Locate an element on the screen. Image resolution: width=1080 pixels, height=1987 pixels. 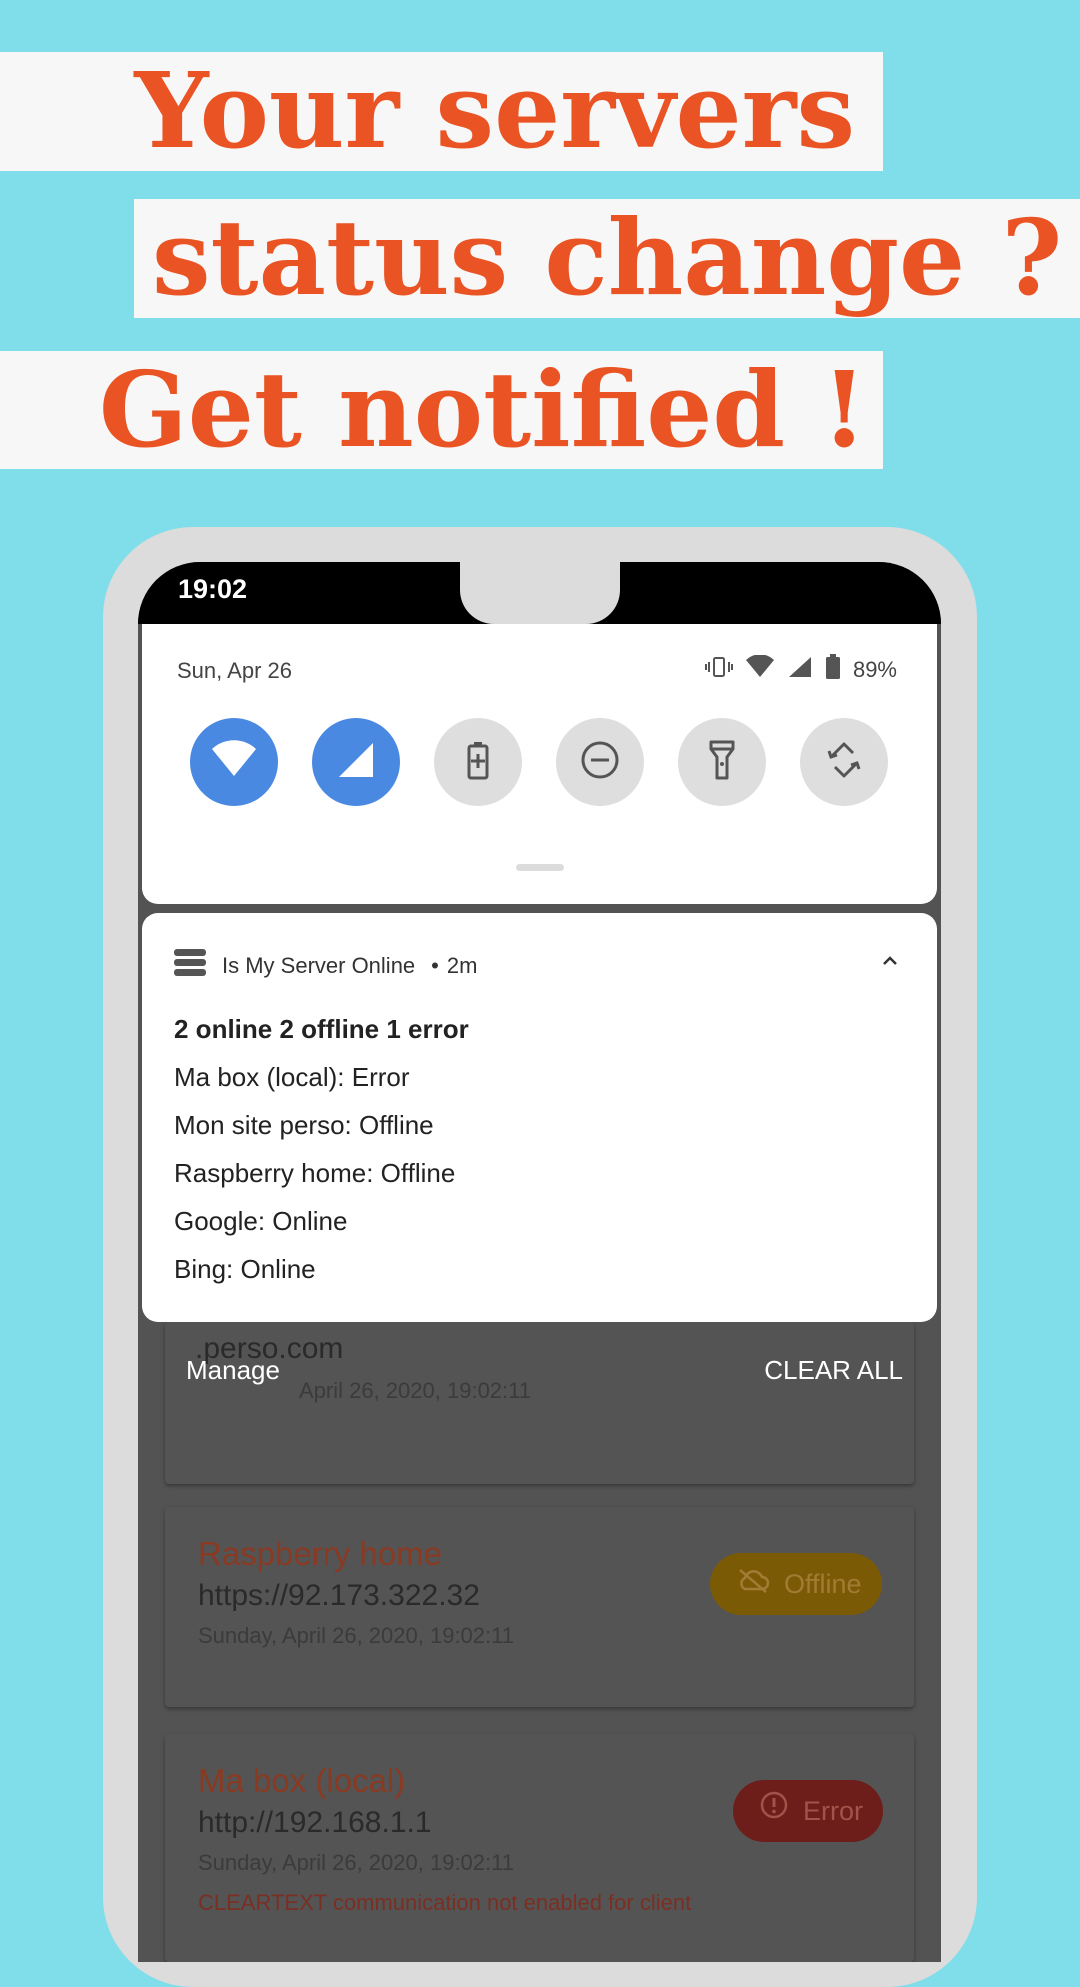
system-status-icons: 89% is located at coordinates (800, 670).